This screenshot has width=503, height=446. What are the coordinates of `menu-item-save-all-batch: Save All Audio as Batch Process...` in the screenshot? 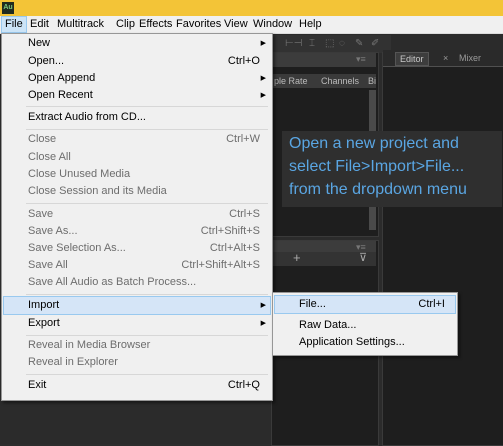 It's located at (137, 282).